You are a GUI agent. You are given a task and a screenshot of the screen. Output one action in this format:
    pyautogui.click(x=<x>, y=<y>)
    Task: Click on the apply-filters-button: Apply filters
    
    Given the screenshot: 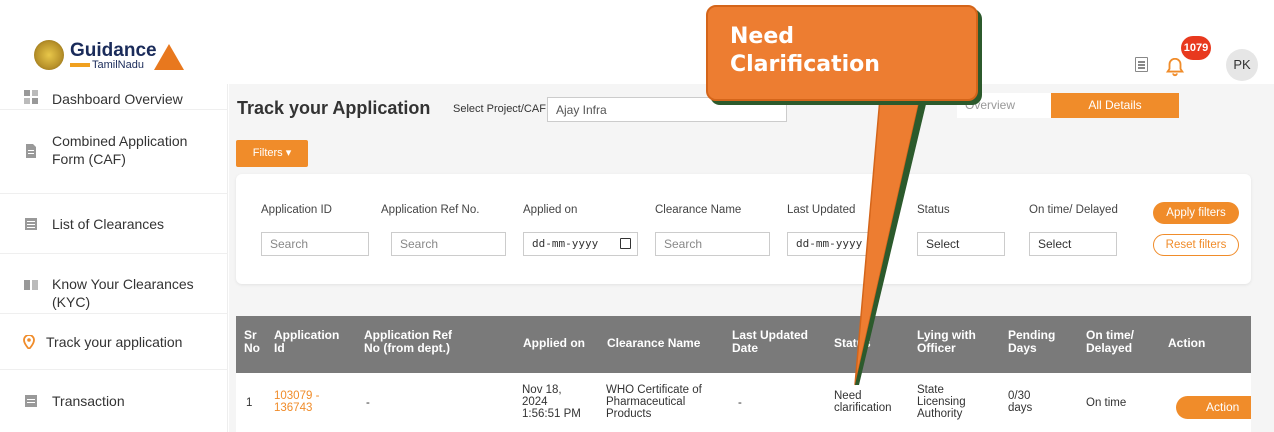 What is the action you would take?
    pyautogui.click(x=1196, y=213)
    